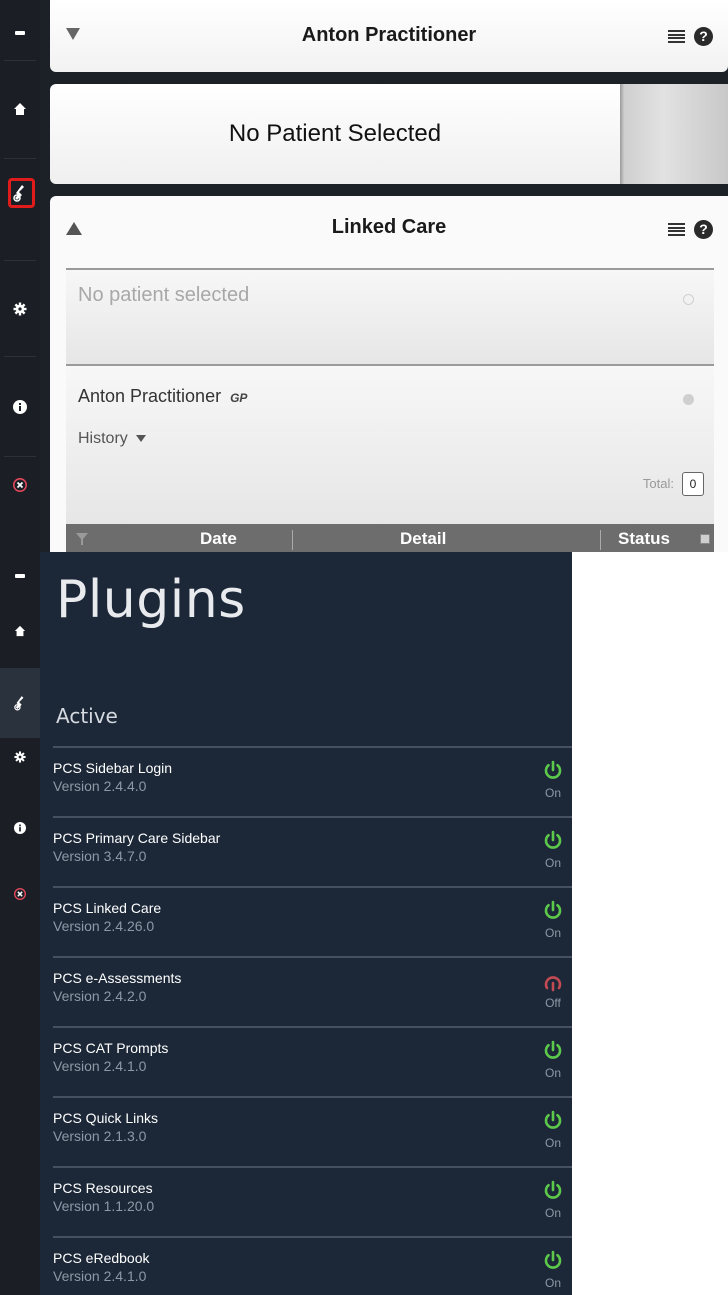 This screenshot has height=1295, width=728. I want to click on filter-icon, so click(82, 539).